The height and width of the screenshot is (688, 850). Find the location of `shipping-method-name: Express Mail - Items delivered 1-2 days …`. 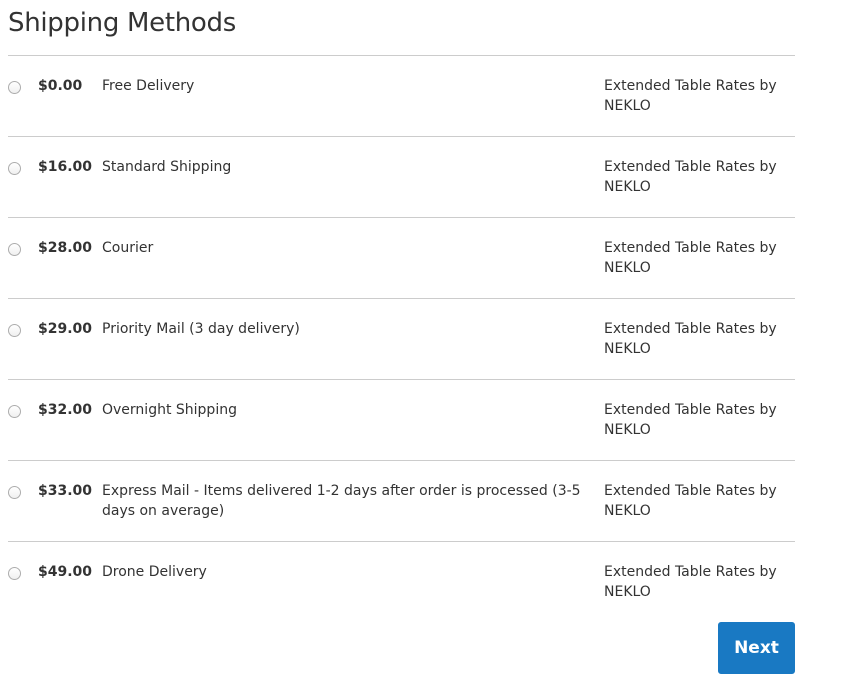

shipping-method-name: Express Mail - Items delivered 1-2 days … is located at coordinates (341, 501).